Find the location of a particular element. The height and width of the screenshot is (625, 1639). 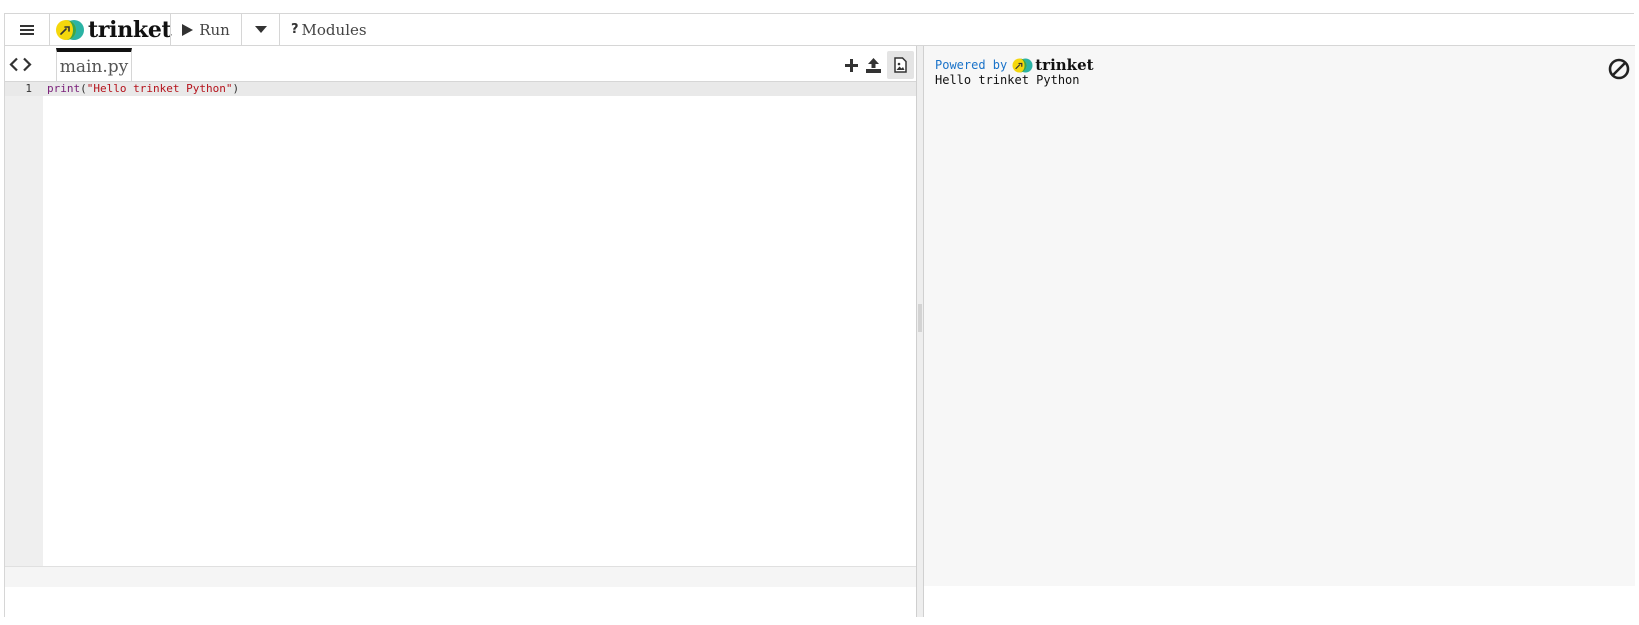

chevron-right-icon is located at coordinates (27, 64).